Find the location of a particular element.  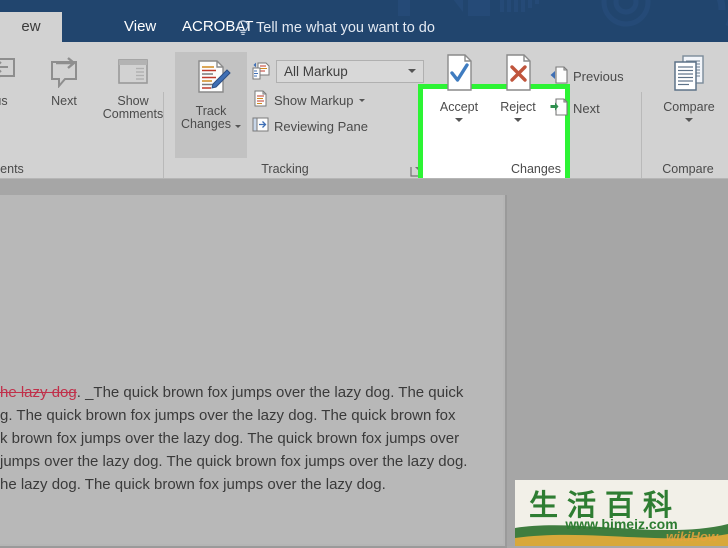

compare-documents-button: Compare is located at coordinates (689, 87).